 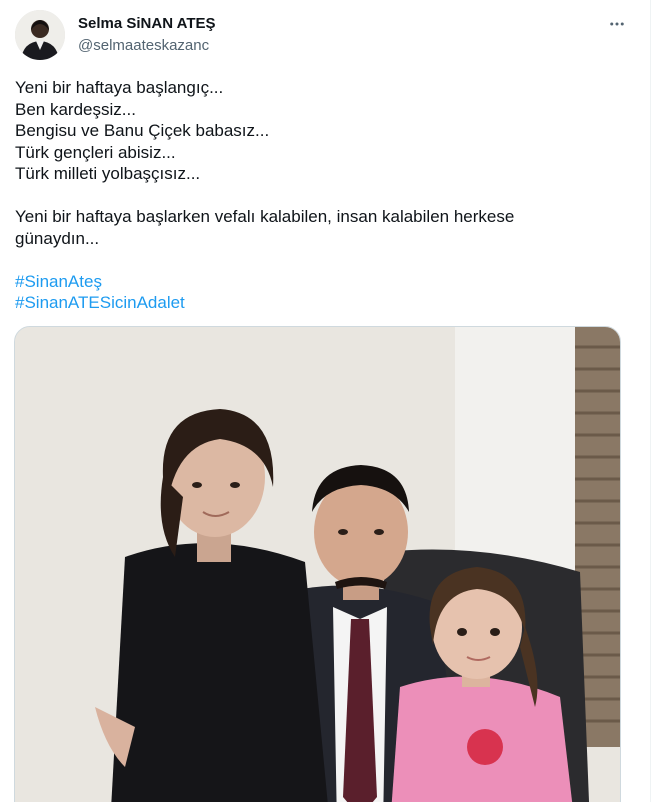 What do you see at coordinates (315, 303) in the screenshot?
I see `hashtag-link: #SinanATESicinAdalet` at bounding box center [315, 303].